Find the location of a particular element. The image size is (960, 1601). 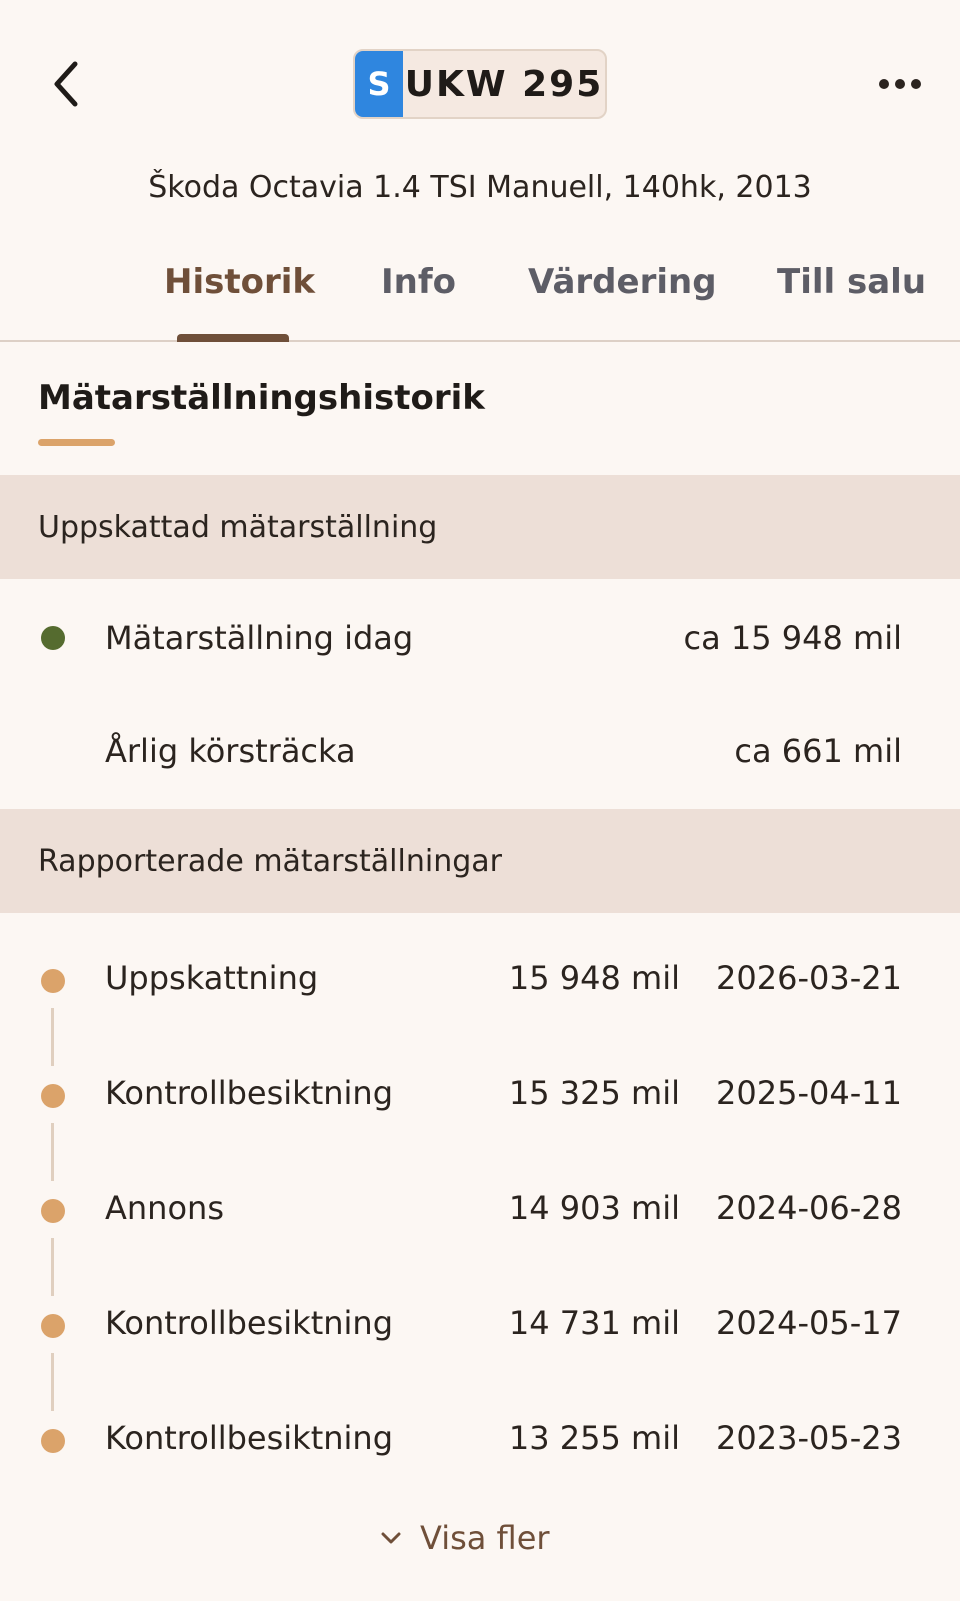

tab-till-salu: Till salu is located at coordinates (851, 282).